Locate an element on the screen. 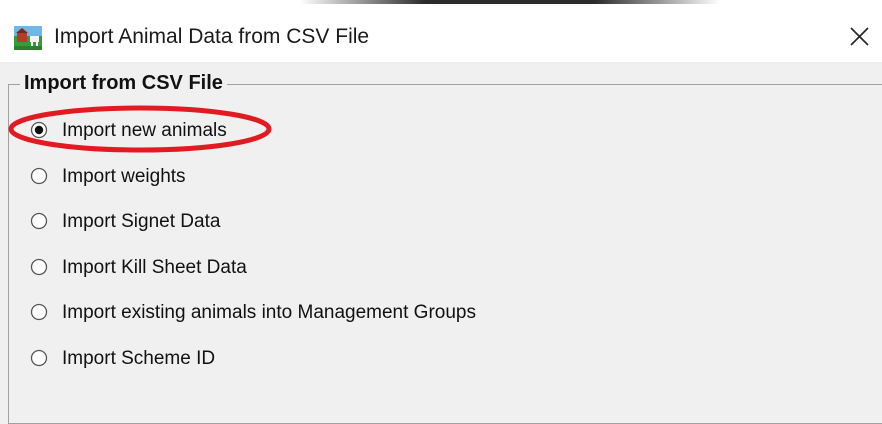 This screenshot has height=424, width=882. close-icon is located at coordinates (859, 36).